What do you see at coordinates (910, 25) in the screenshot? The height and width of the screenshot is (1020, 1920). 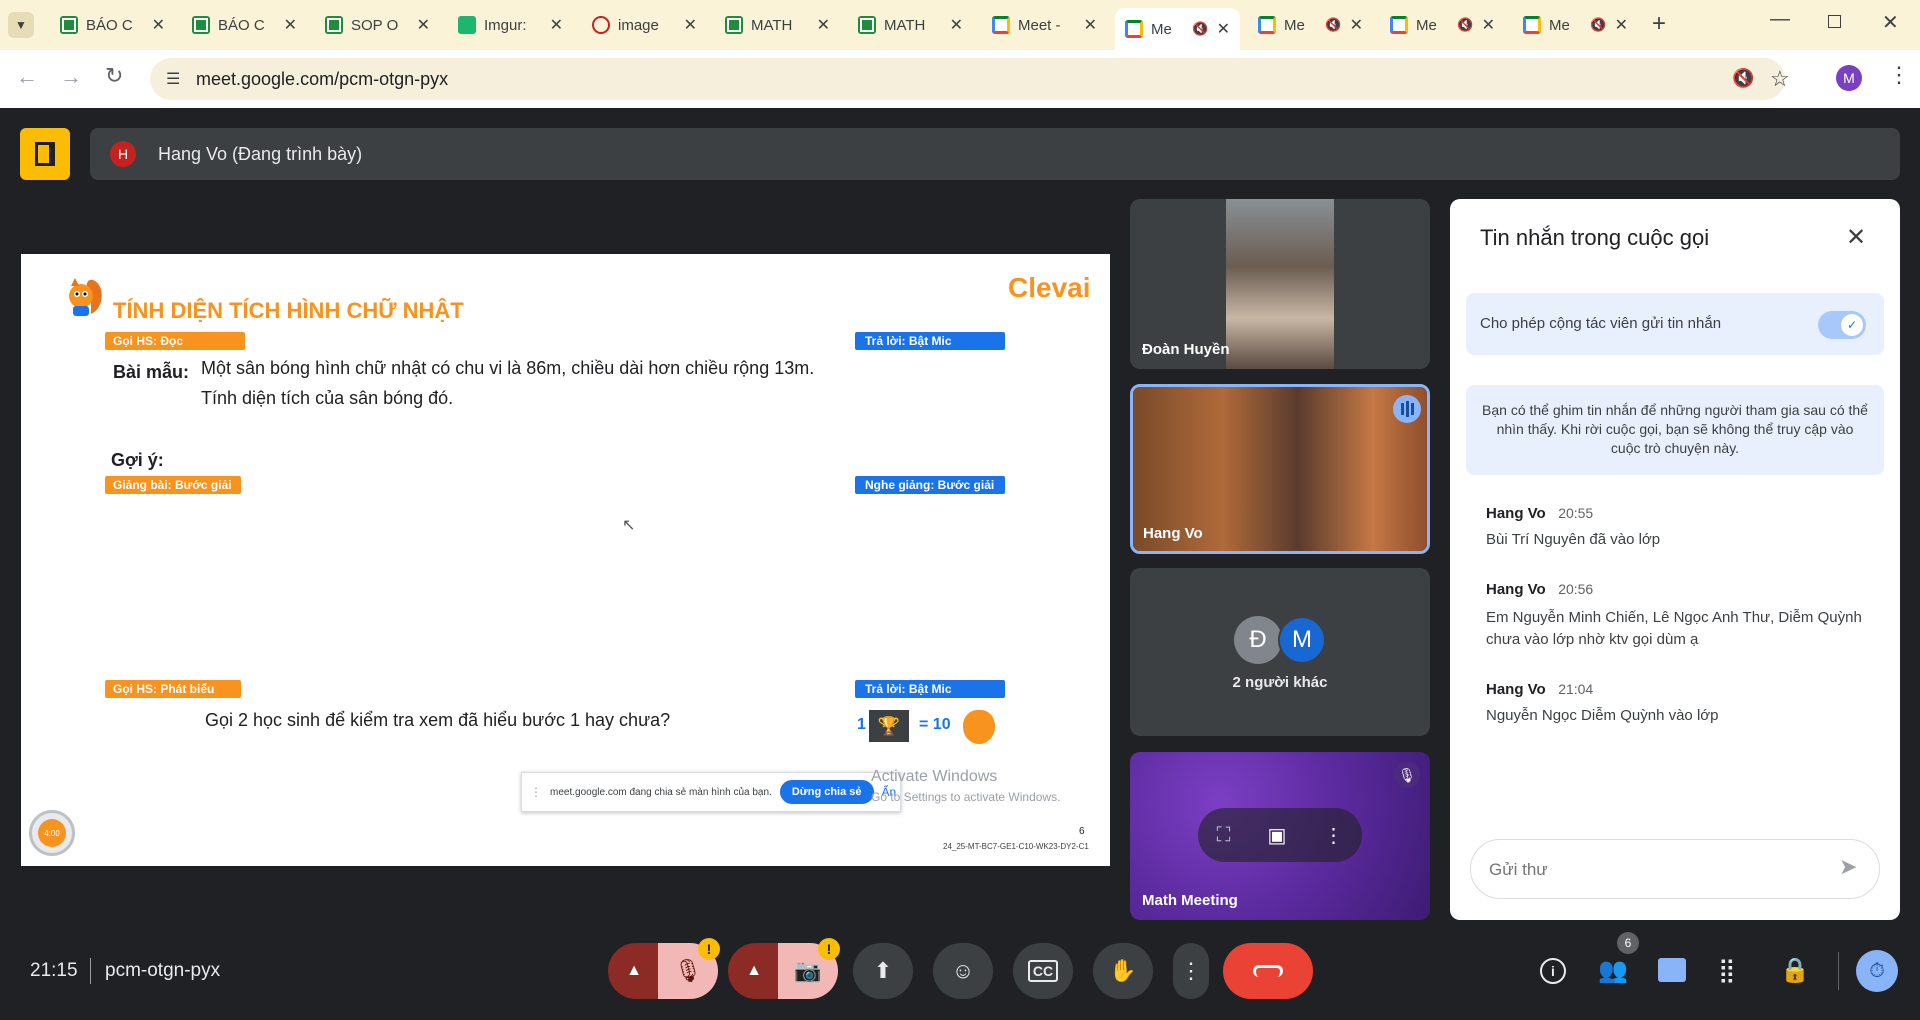 I see `tab-7: MATH ✕` at bounding box center [910, 25].